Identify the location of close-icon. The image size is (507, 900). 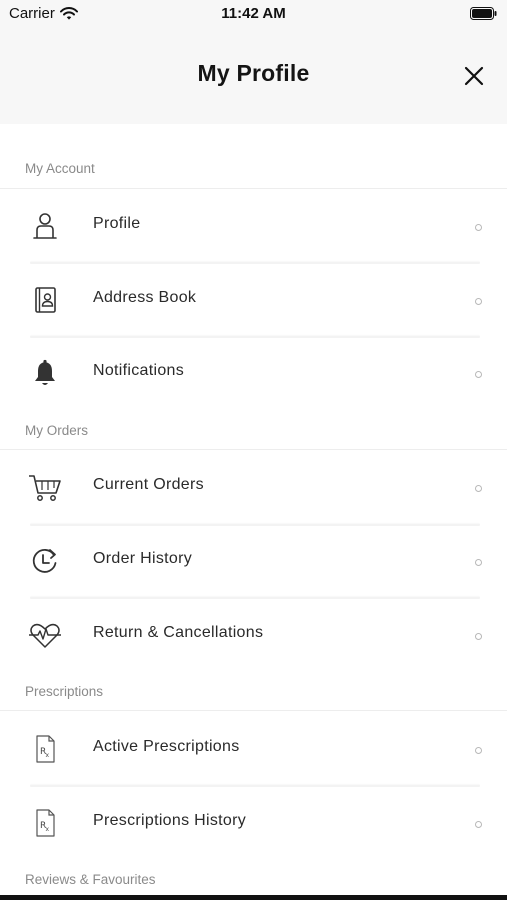
(474, 76).